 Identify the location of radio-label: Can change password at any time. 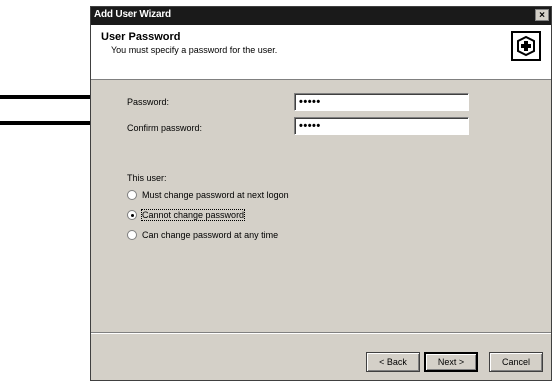
(210, 235).